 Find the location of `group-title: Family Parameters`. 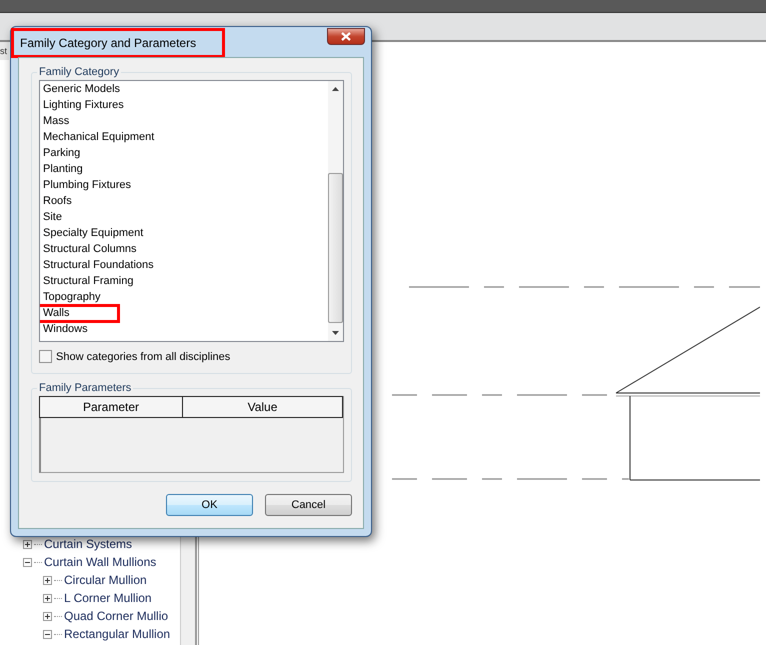

group-title: Family Parameters is located at coordinates (85, 388).